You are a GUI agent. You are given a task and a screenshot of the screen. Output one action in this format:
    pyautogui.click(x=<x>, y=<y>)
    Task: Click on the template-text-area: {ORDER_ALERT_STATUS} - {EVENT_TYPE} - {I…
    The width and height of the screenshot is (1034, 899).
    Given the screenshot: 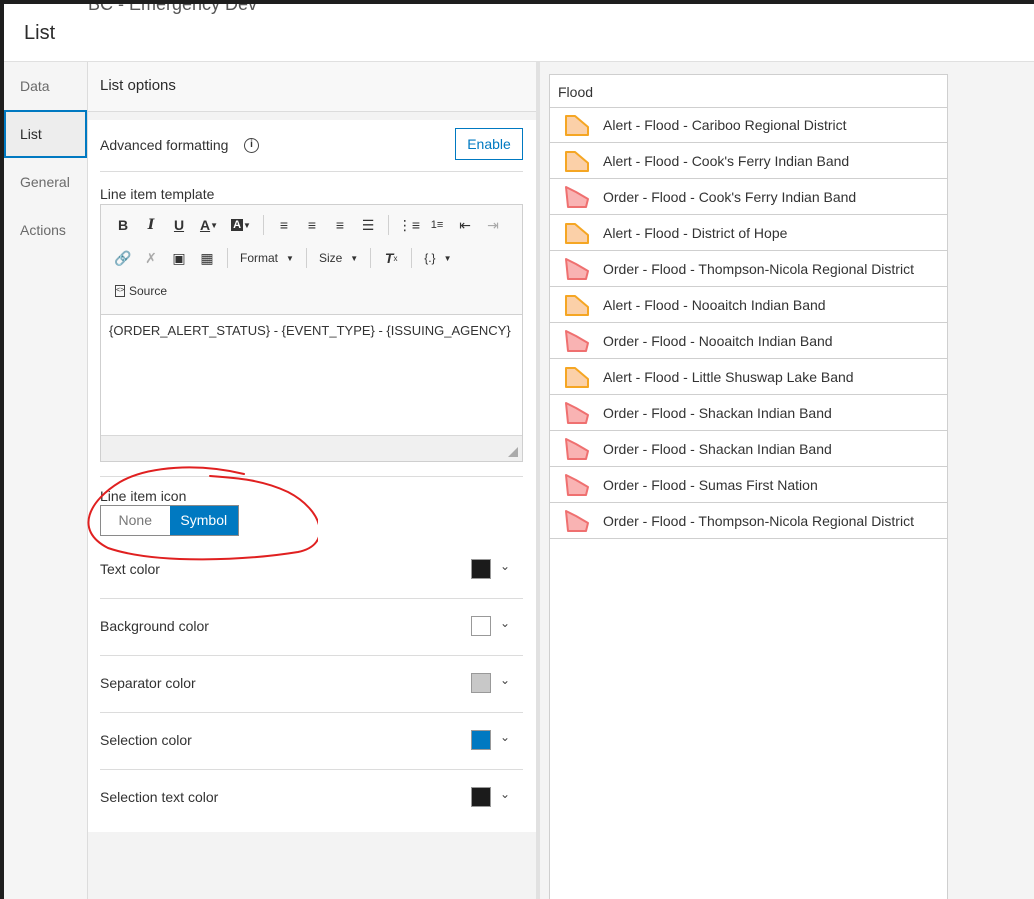 What is the action you would take?
    pyautogui.click(x=311, y=375)
    